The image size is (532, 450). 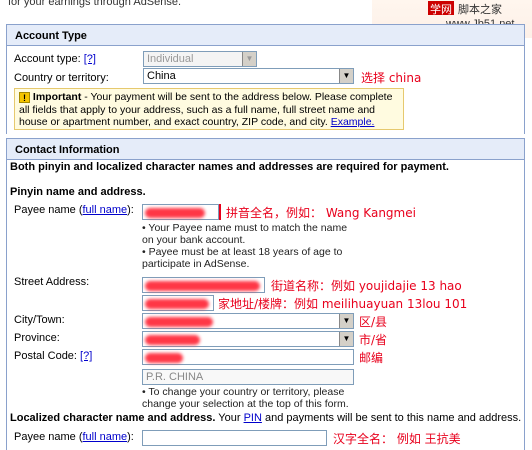 I want to click on pin-link: PIN, so click(x=253, y=418).